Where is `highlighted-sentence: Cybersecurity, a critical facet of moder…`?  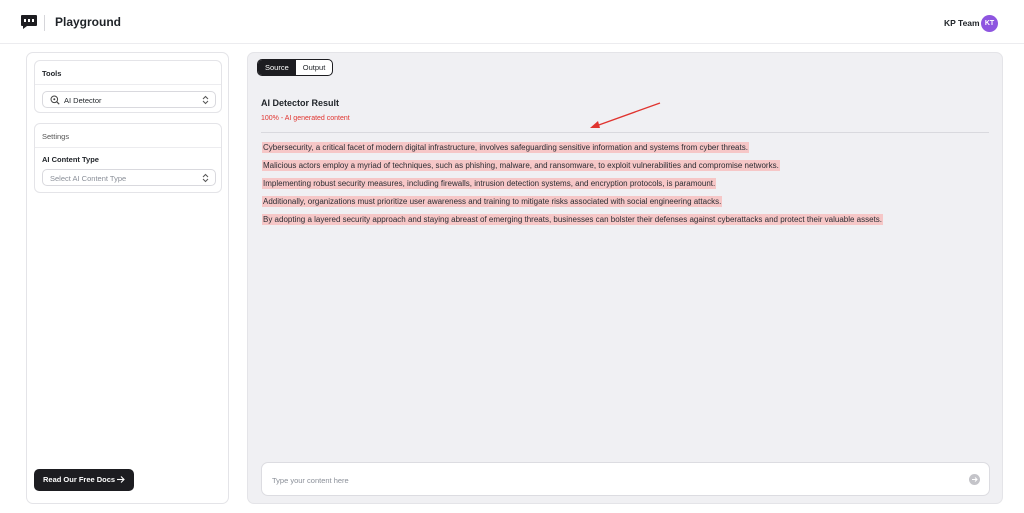 highlighted-sentence: Cybersecurity, a critical facet of moder… is located at coordinates (505, 147).